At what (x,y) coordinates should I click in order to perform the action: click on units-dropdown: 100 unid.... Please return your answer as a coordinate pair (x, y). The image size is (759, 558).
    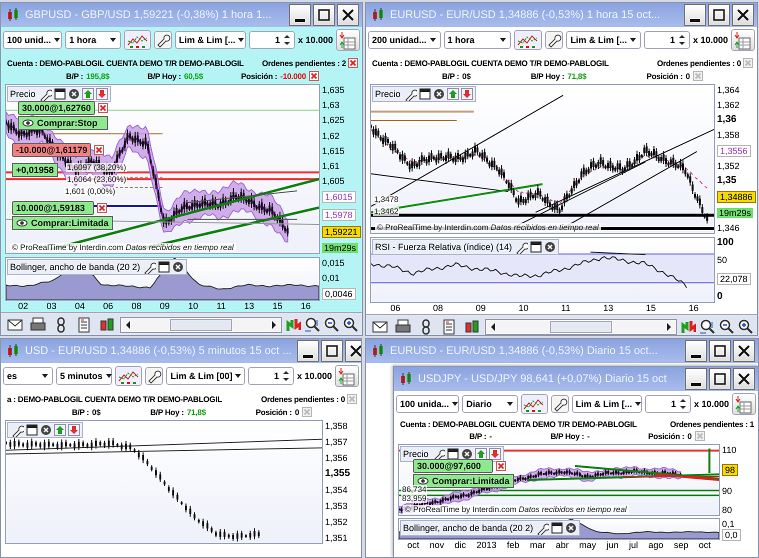
    Looking at the image, I should click on (32, 40).